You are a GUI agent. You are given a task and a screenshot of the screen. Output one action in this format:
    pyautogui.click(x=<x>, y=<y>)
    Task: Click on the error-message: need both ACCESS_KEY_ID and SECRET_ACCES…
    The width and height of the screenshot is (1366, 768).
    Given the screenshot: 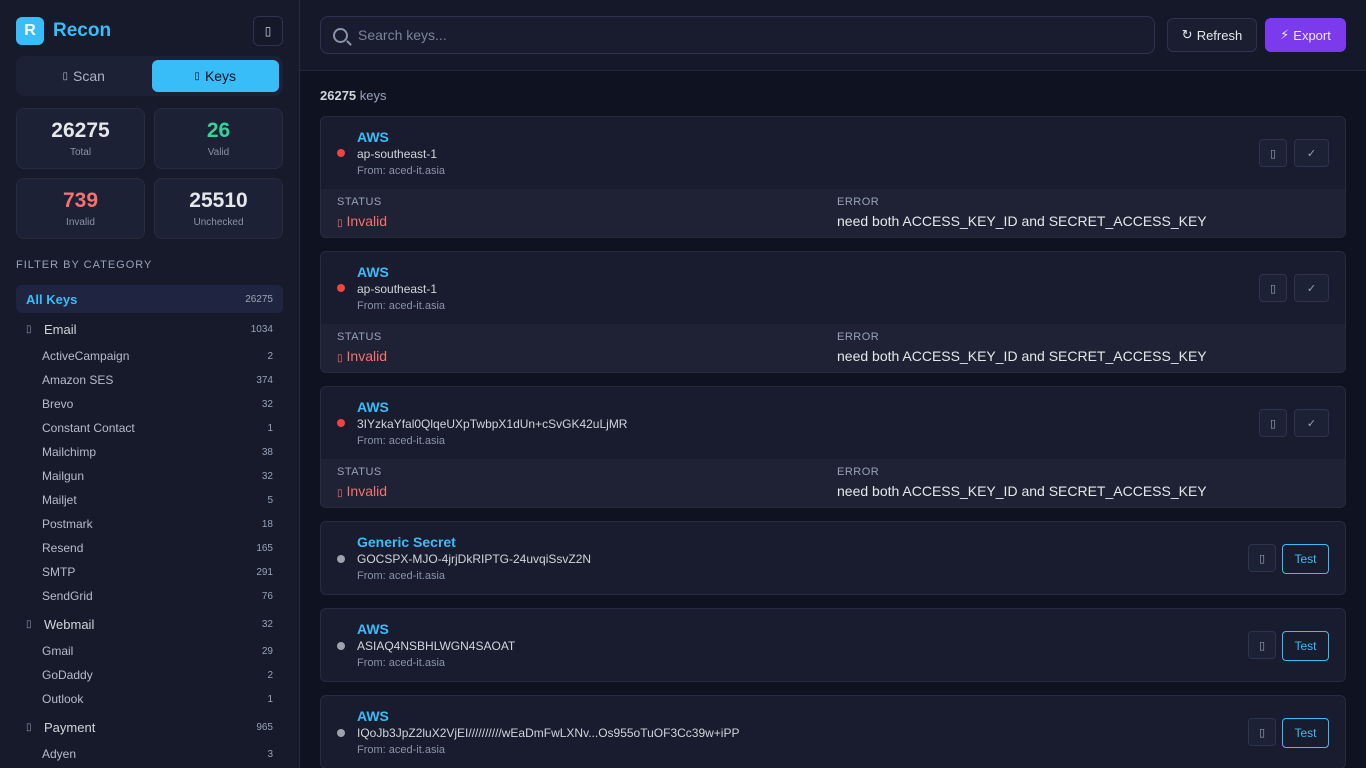 What is the action you would take?
    pyautogui.click(x=1022, y=491)
    